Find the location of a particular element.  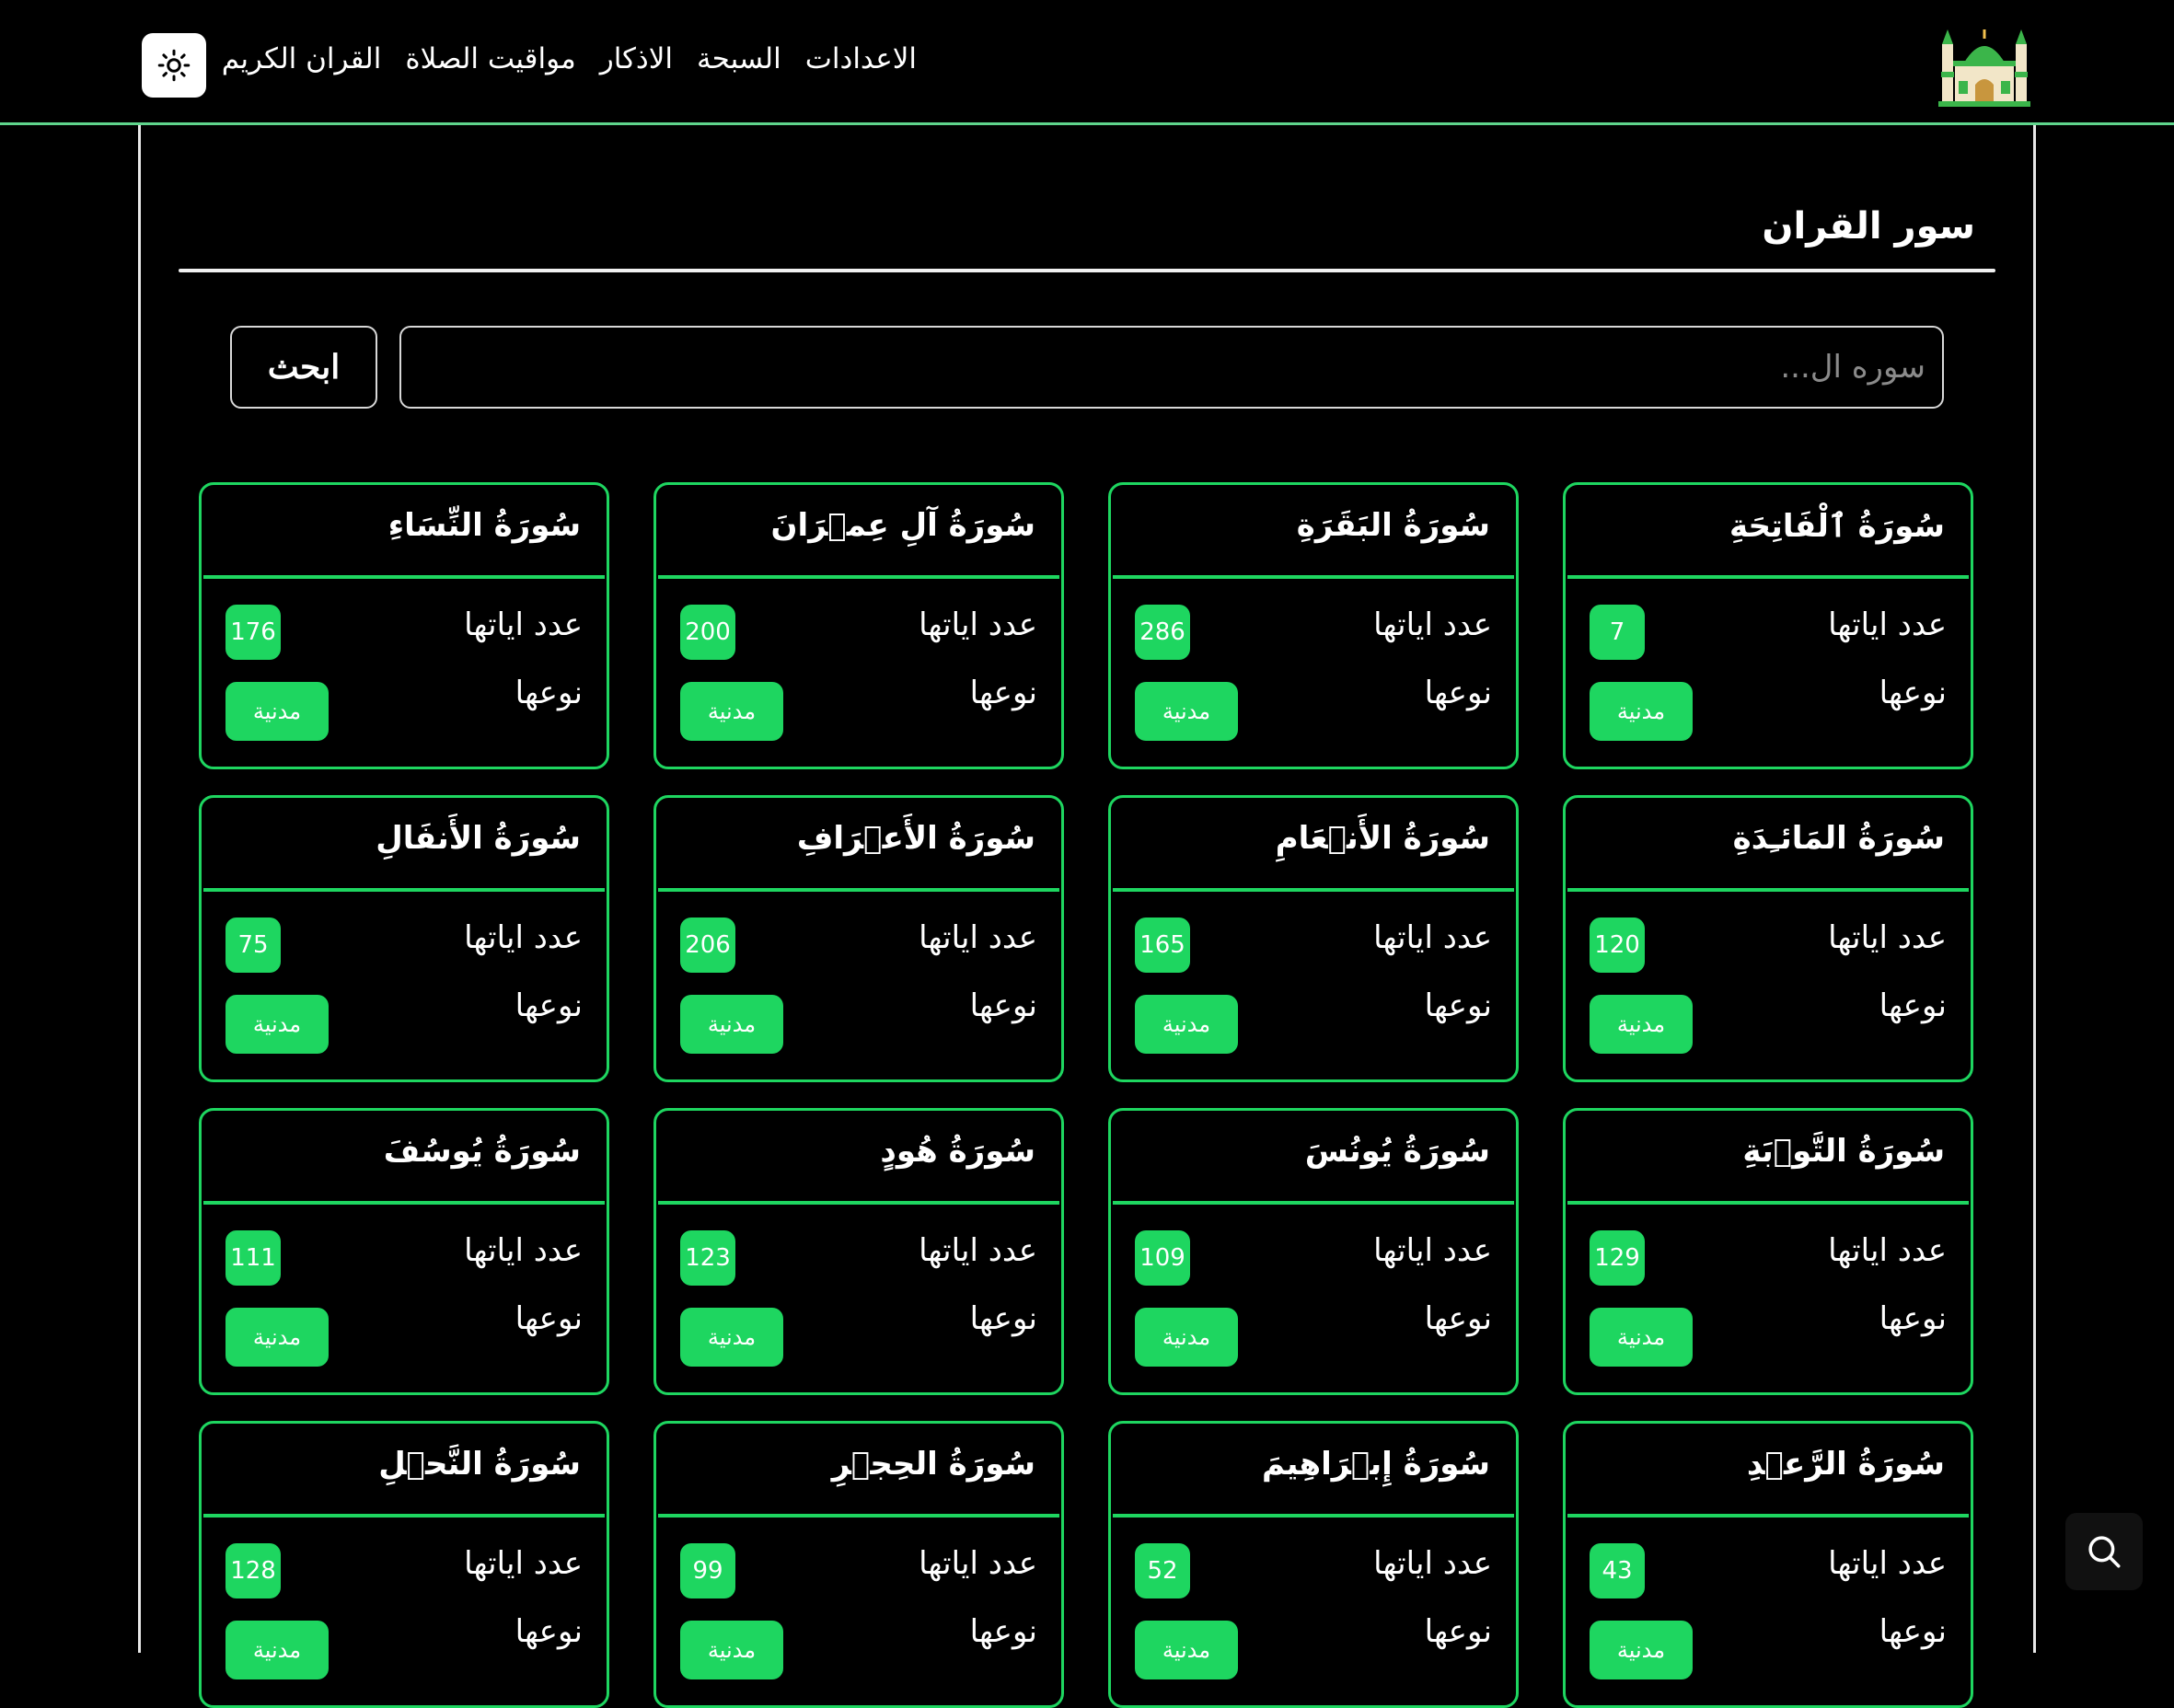

ayah-count-badge: 99 is located at coordinates (707, 1571).